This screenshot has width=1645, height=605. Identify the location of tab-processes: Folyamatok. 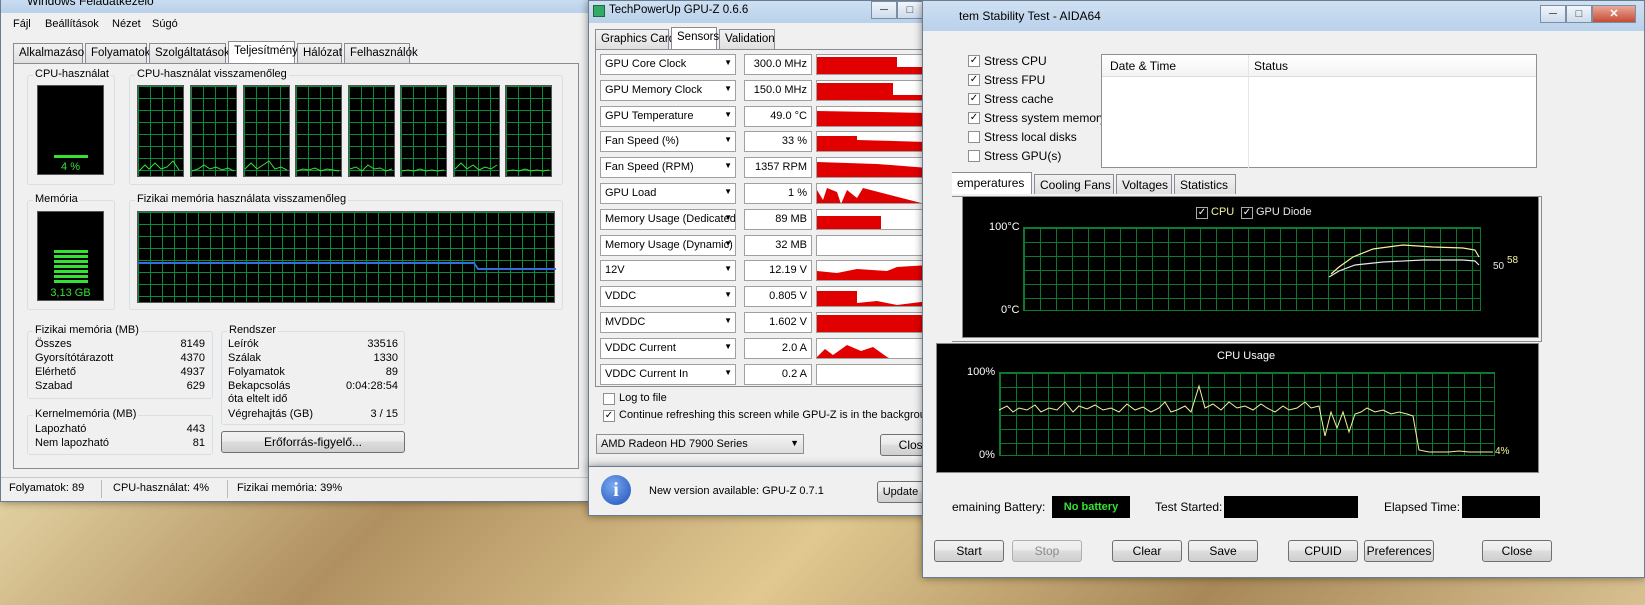
(117, 53).